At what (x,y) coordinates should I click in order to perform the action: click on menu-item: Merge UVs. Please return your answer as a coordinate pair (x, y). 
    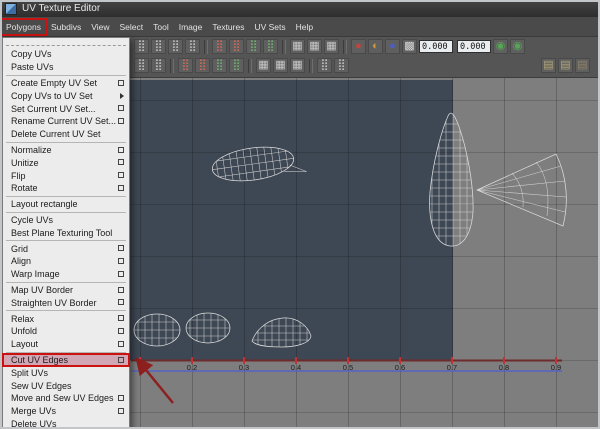
    Looking at the image, I should click on (66, 411).